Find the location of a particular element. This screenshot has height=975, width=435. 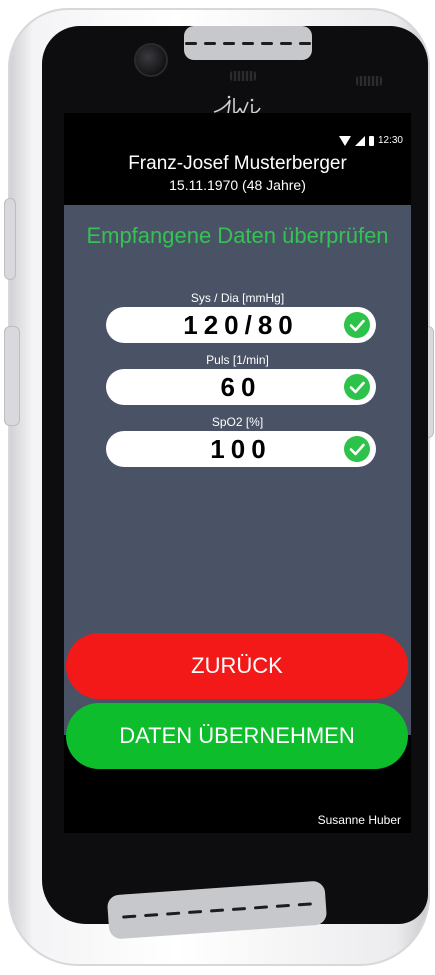

earpiece-speaker is located at coordinates (248, 43).